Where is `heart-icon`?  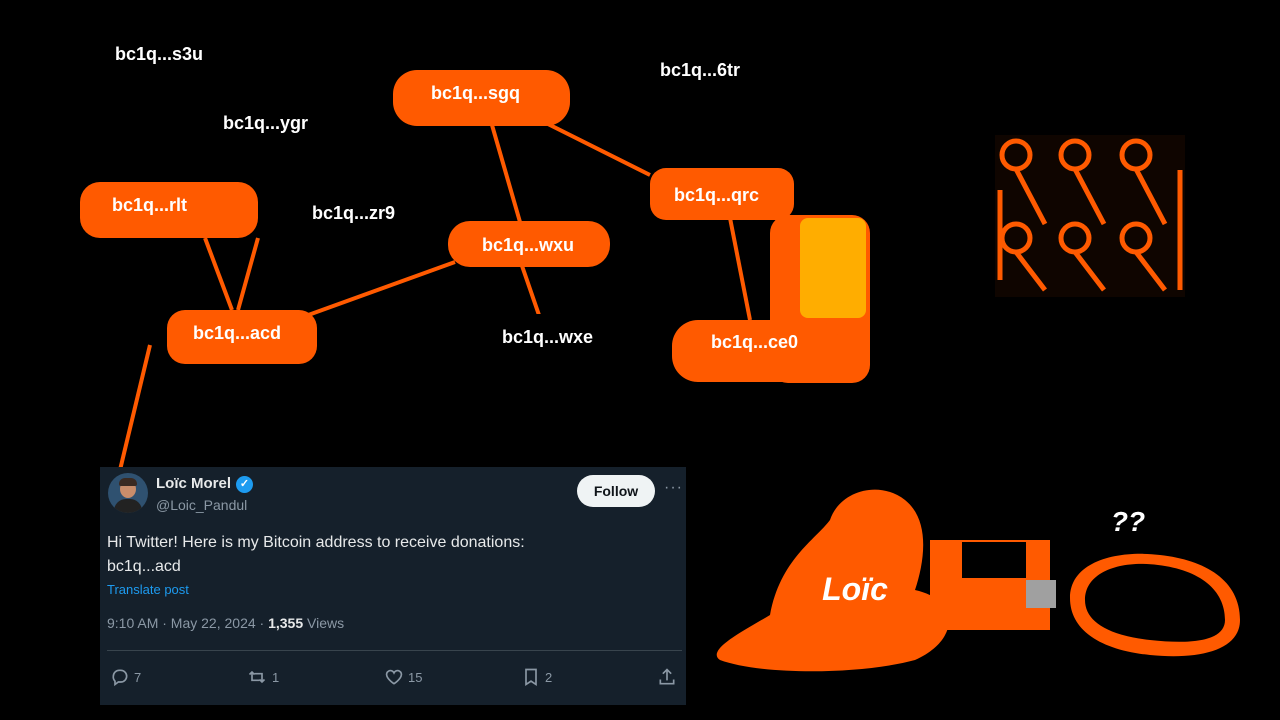 heart-icon is located at coordinates (394, 677).